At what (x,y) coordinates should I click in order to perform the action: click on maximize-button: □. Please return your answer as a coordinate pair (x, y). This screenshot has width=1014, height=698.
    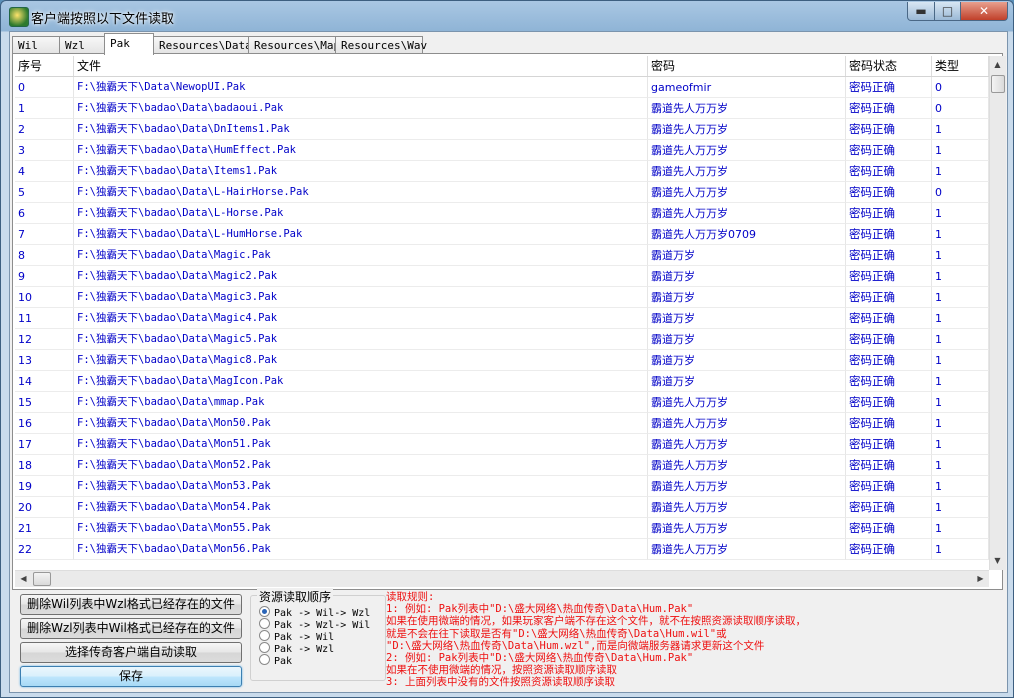
    Looking at the image, I should click on (947, 11).